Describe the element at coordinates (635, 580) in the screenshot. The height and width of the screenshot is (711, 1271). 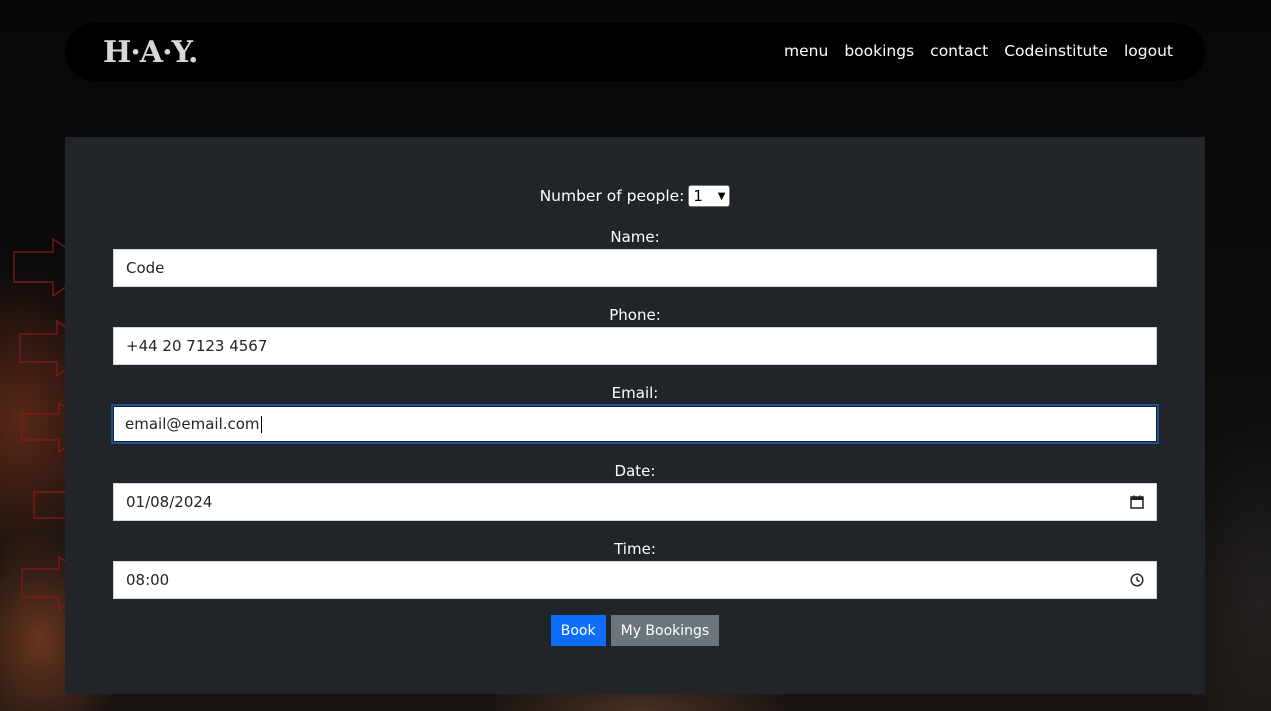
I see `time-field: 08:00` at that location.